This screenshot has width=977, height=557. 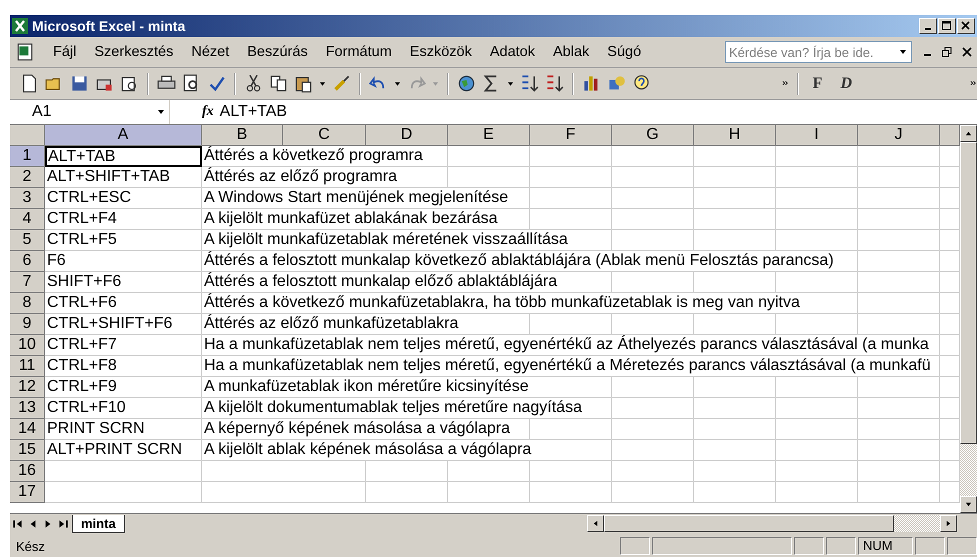 I want to click on table-cell: A kijelölt ablak képének másolása a vágólapra, so click(x=407, y=450).